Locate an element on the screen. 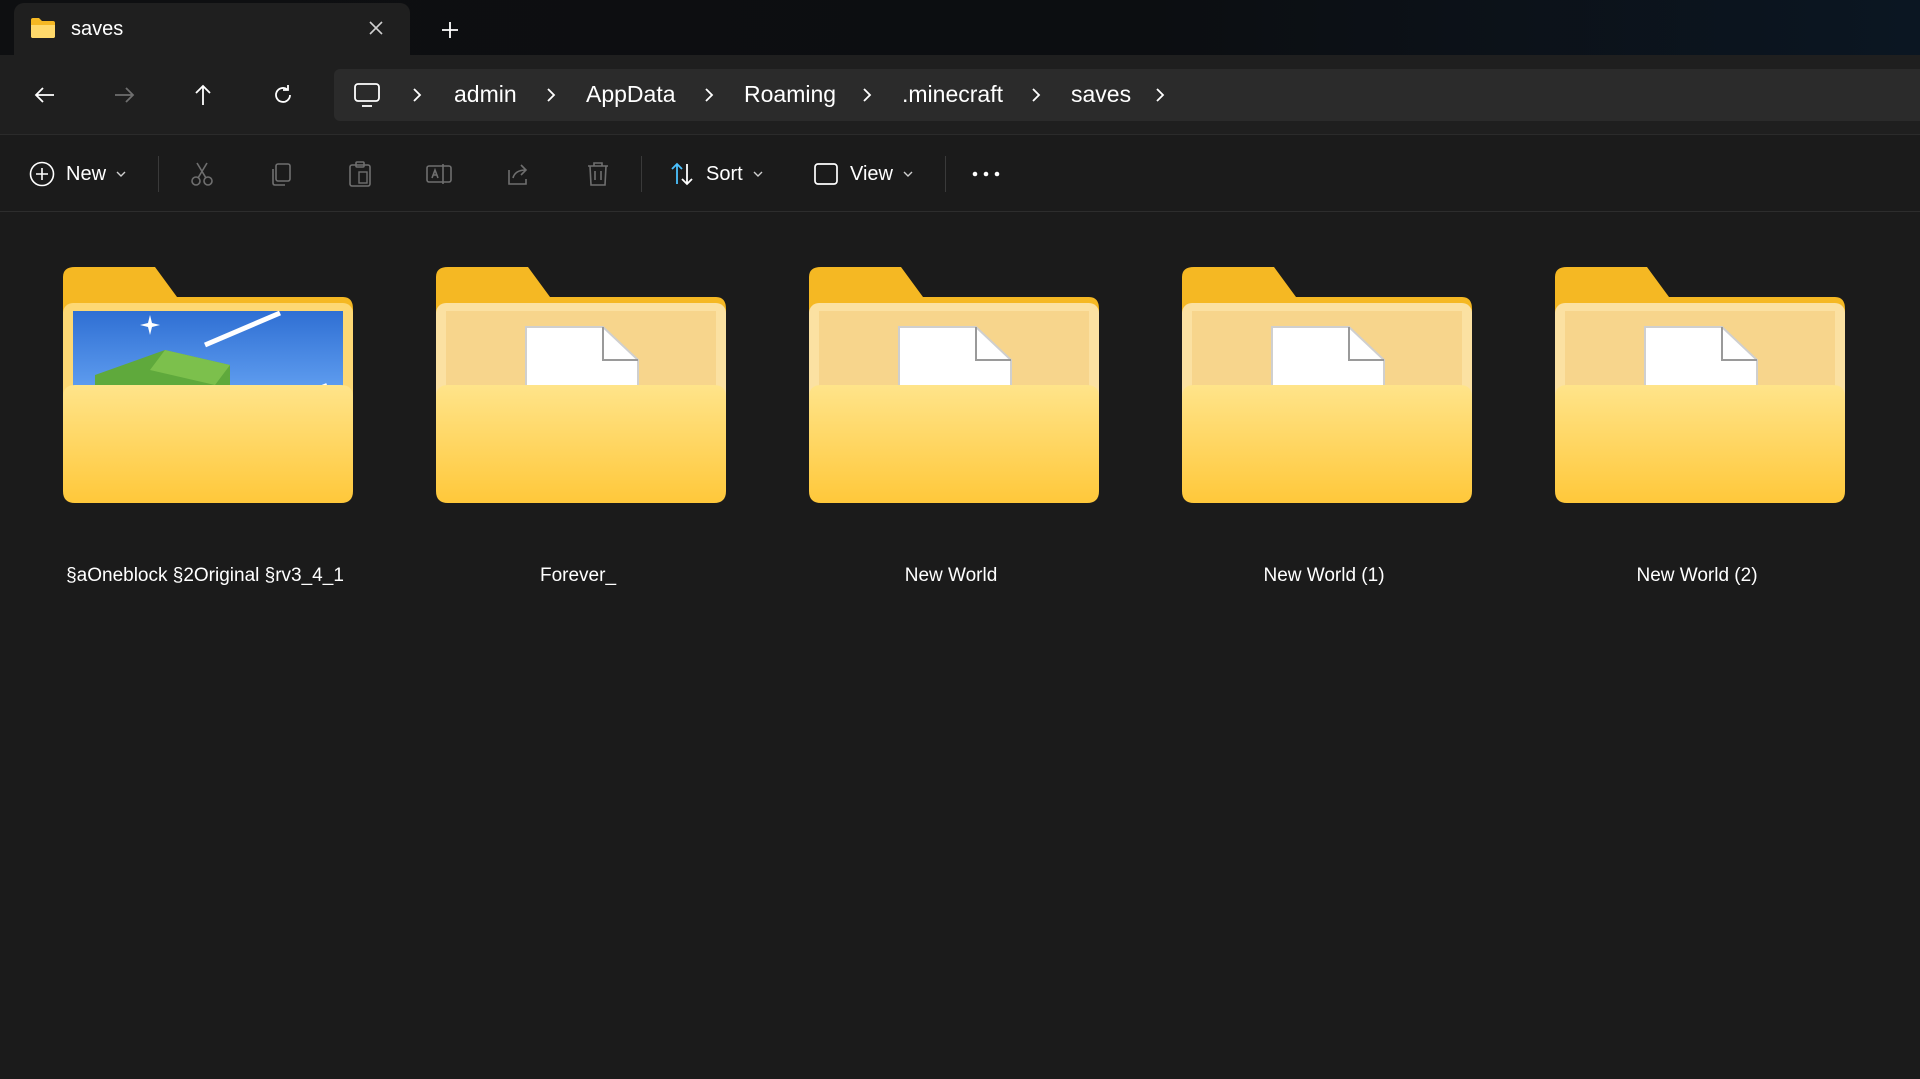 Image resolution: width=1920 pixels, height=1079 pixels. forward-button is located at coordinates (124, 95).